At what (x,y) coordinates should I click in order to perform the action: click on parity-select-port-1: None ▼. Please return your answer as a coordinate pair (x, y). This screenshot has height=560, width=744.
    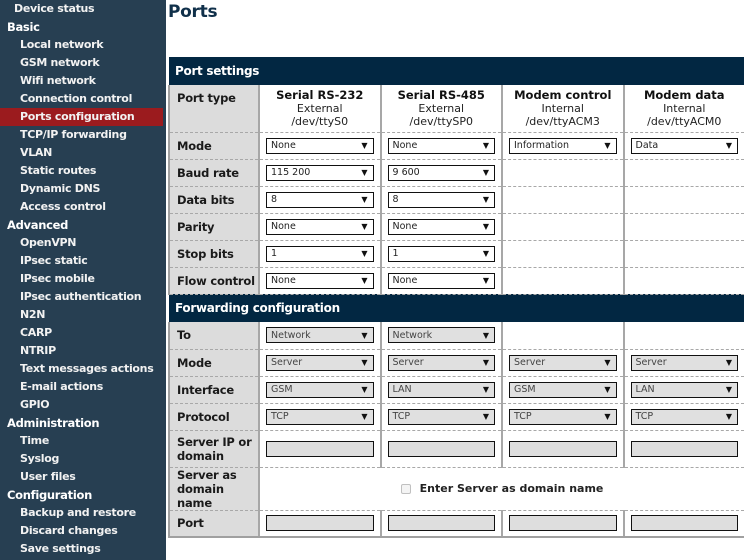
    Looking at the image, I should click on (320, 226).